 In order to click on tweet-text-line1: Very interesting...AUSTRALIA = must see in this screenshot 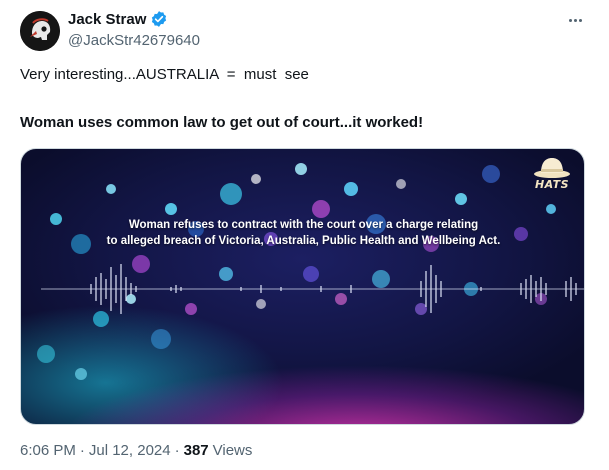, I will do `click(164, 74)`.